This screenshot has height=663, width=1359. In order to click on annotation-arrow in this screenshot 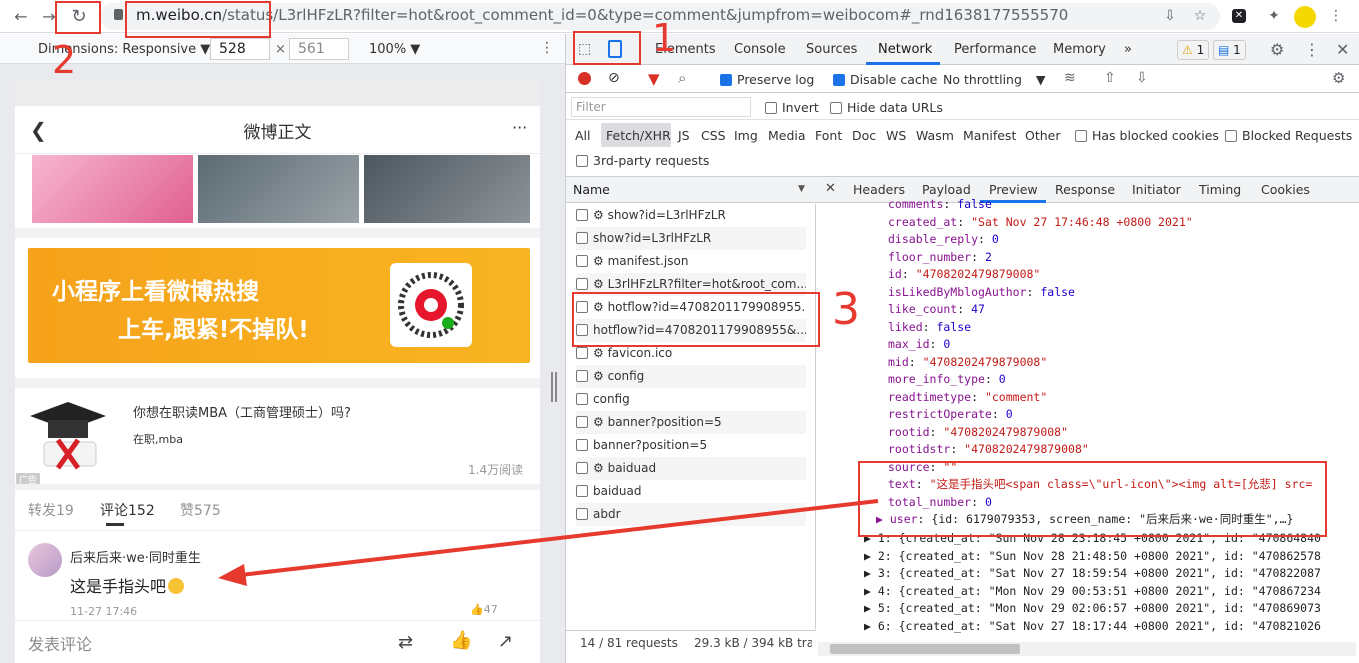, I will do `click(548, 542)`.